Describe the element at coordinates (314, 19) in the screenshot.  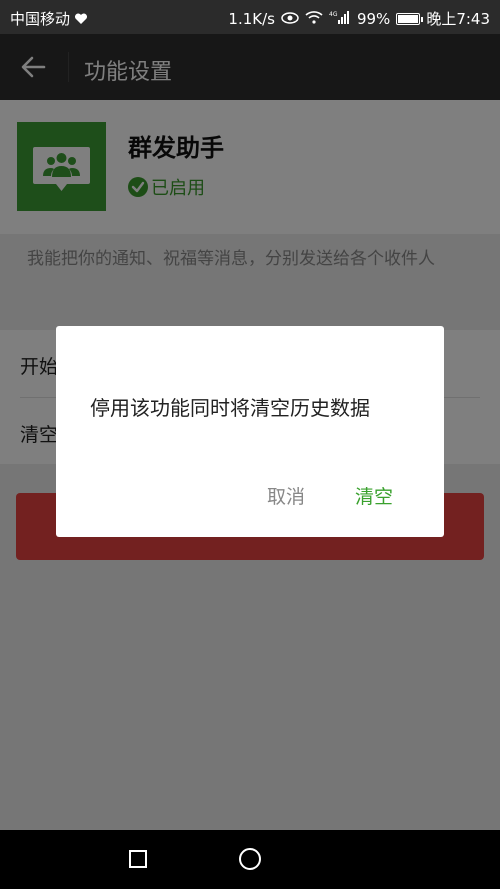
I see `wifi-icon` at that location.